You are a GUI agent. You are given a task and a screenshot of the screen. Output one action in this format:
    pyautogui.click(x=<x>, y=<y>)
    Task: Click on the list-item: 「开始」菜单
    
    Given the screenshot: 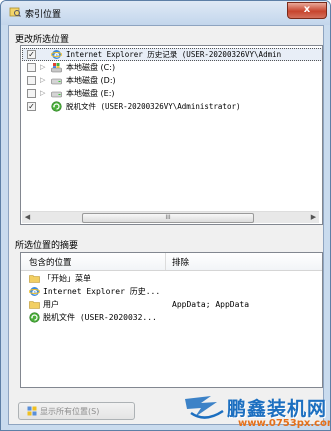 What is the action you would take?
    pyautogui.click(x=171, y=278)
    